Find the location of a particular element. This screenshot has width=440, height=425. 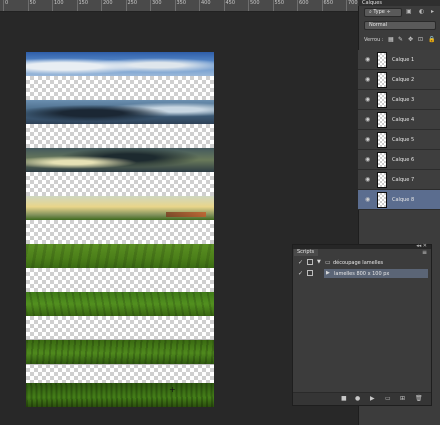

script-set-row: ✓ ▼ ▭ découpage lamelles is located at coordinates (362, 263).